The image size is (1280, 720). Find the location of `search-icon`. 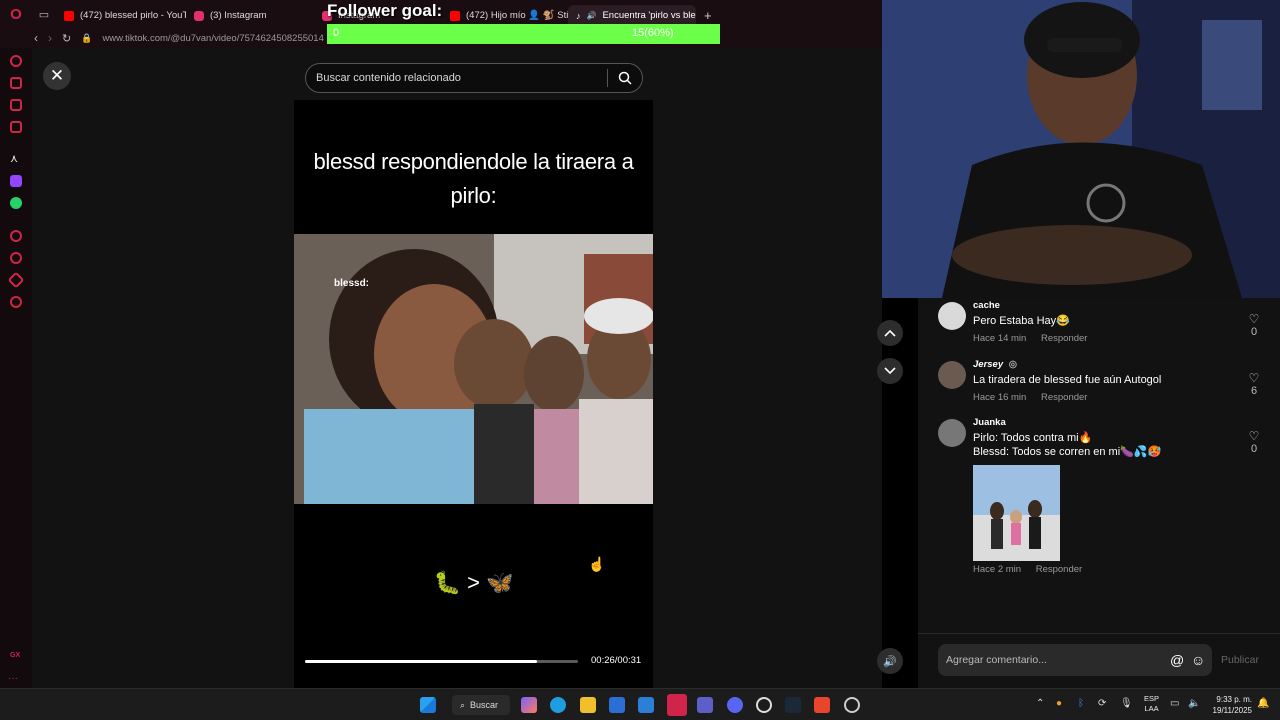

search-icon is located at coordinates (625, 78).